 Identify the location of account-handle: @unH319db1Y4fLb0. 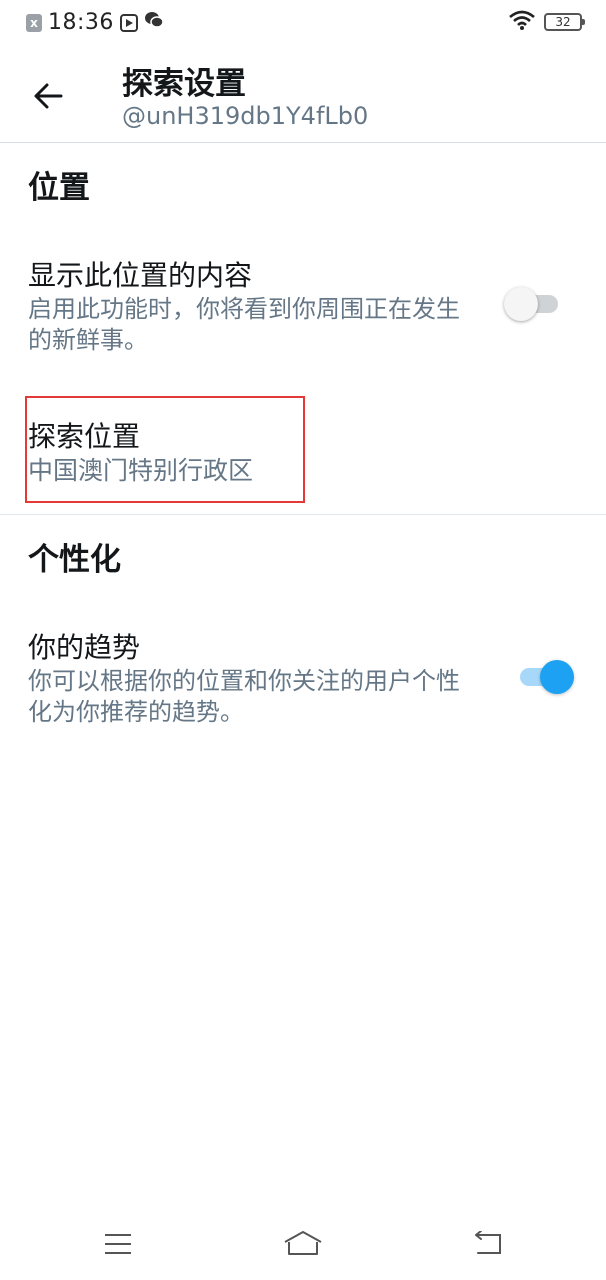
(245, 116).